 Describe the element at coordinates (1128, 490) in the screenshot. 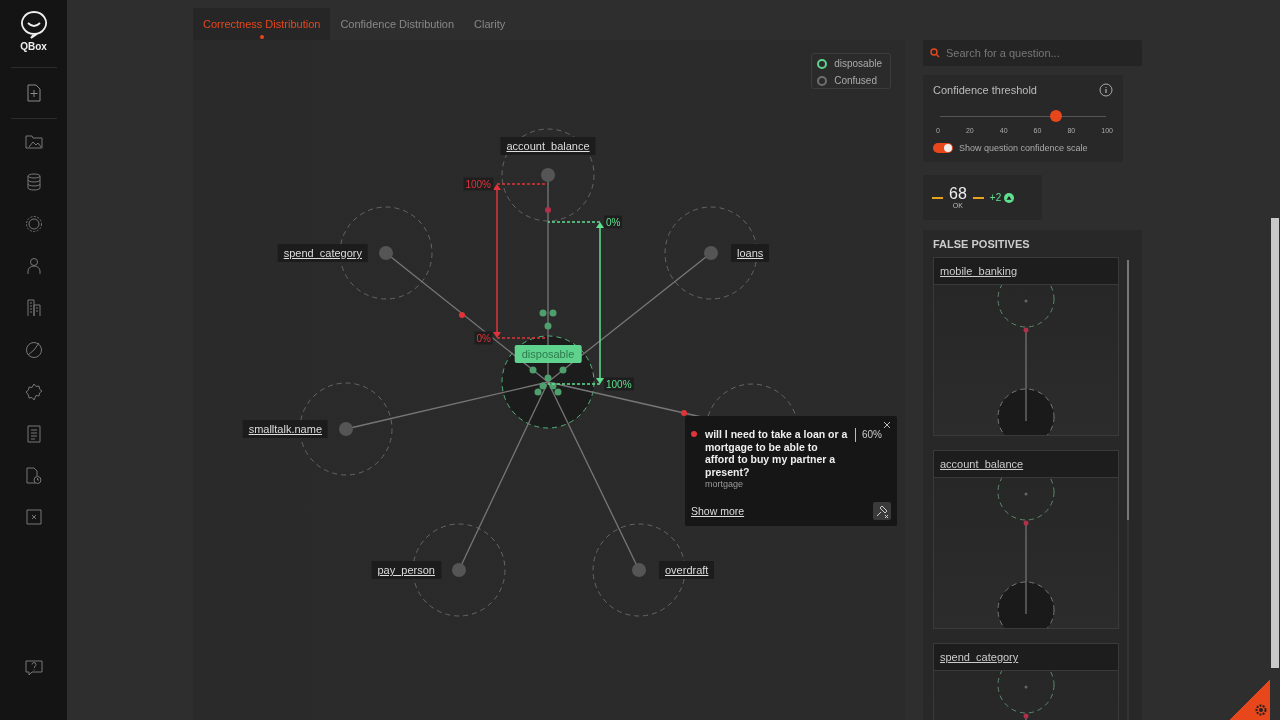

I see `scrollbar` at that location.